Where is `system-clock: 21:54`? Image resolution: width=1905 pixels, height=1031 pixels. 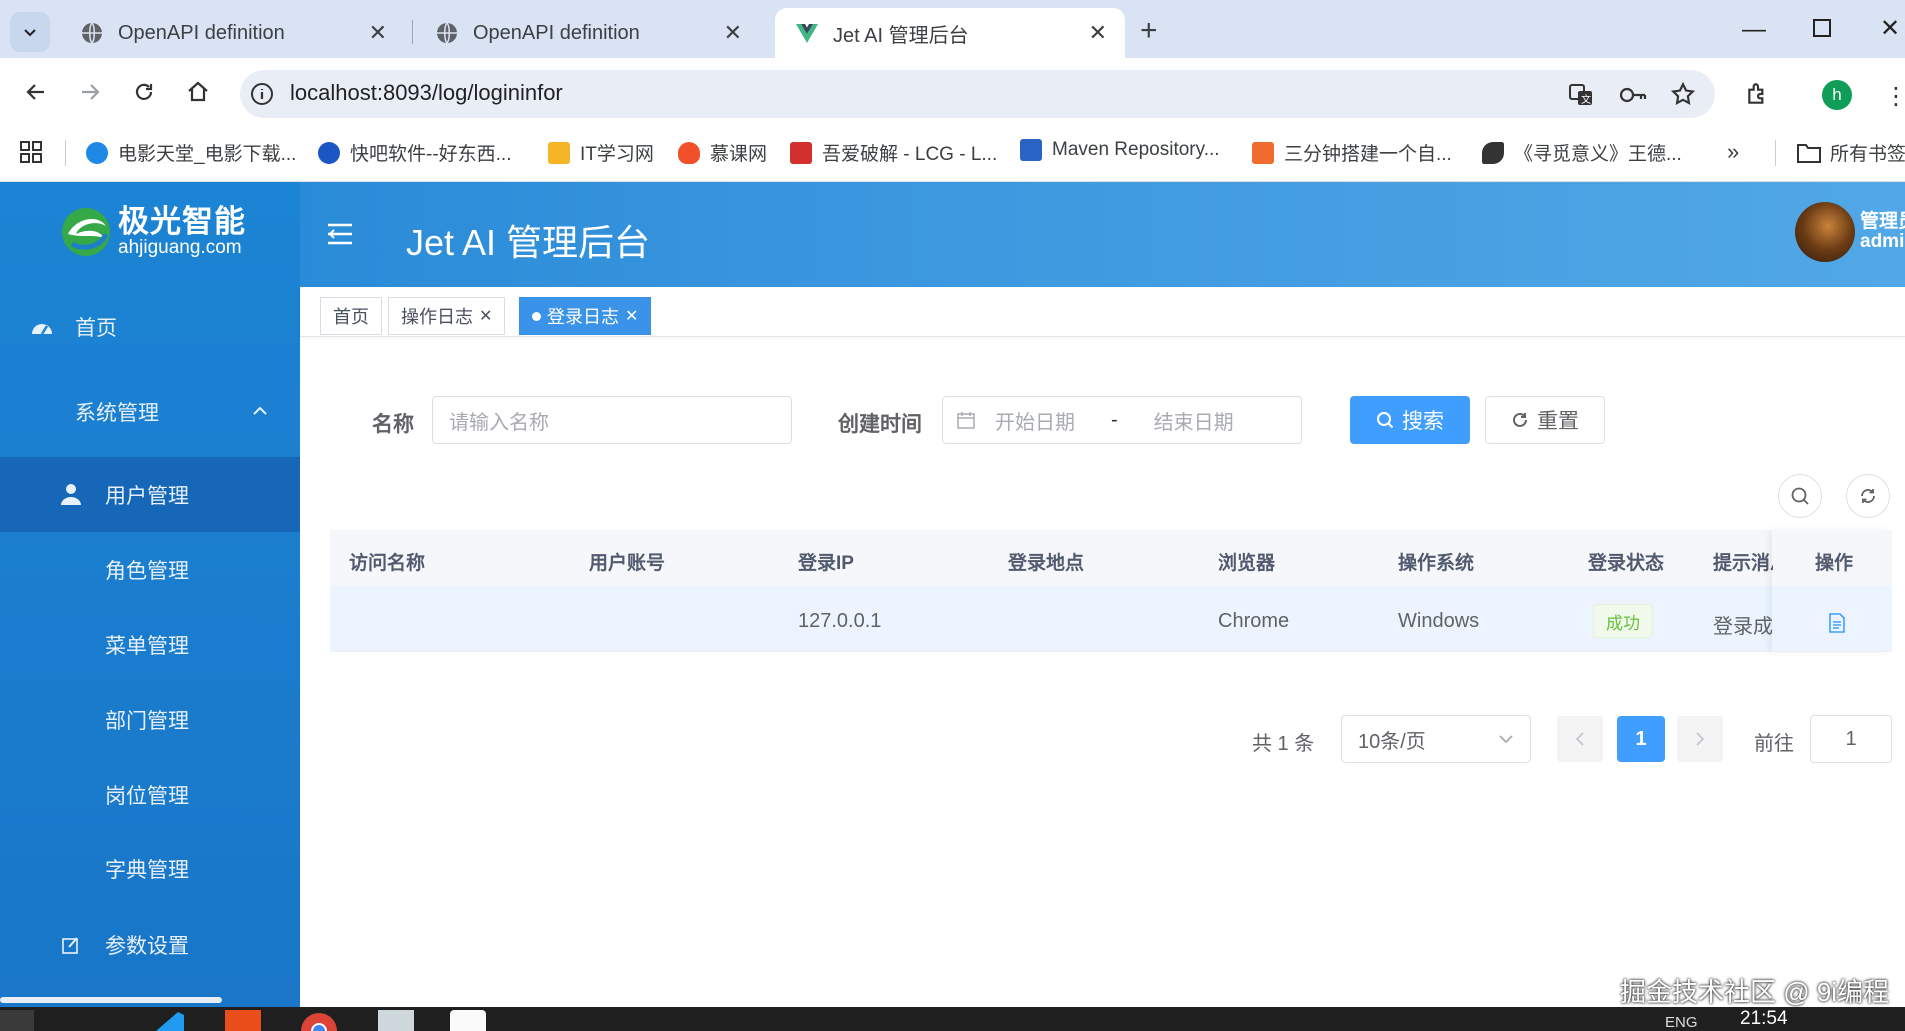
system-clock: 21:54 is located at coordinates (1764, 1019).